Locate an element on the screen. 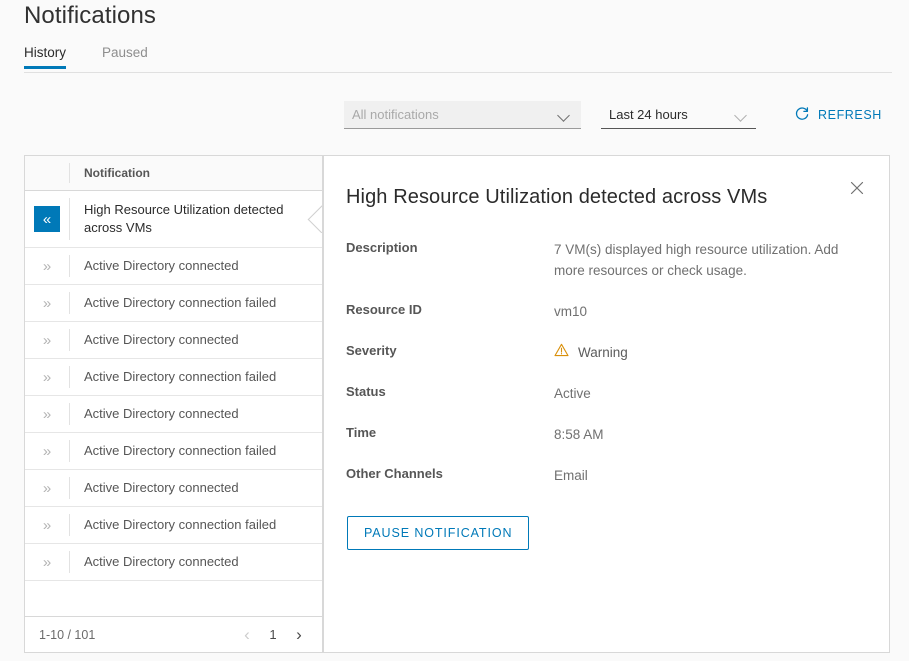  detail-field: Time 8:58 AM is located at coordinates (604, 434).